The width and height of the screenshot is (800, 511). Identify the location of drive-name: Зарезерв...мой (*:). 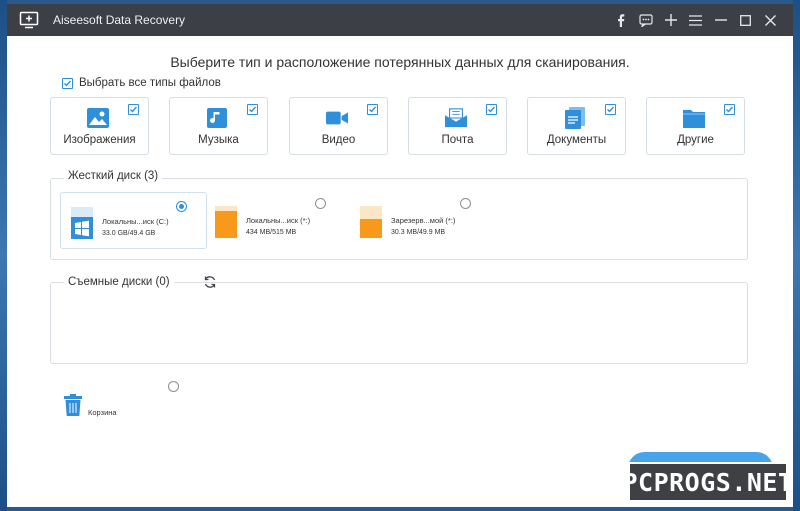
(423, 220).